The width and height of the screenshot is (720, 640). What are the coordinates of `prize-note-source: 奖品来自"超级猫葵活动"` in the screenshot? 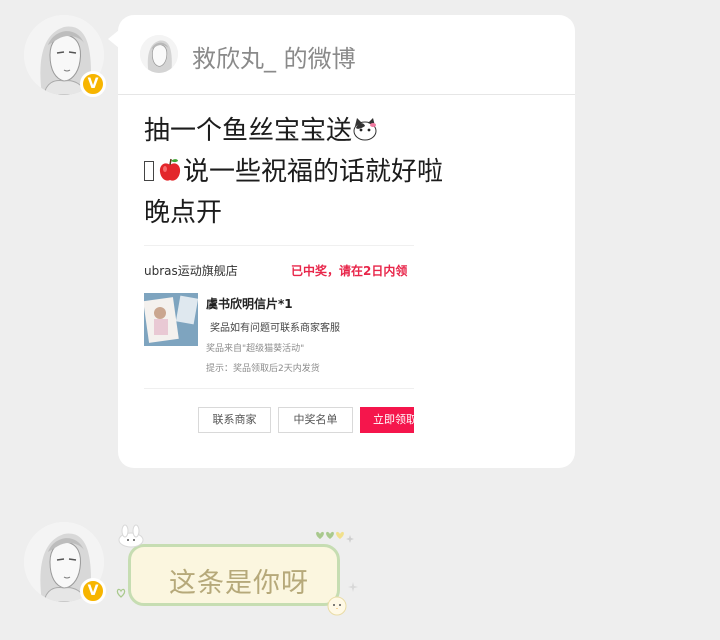 It's located at (255, 349).